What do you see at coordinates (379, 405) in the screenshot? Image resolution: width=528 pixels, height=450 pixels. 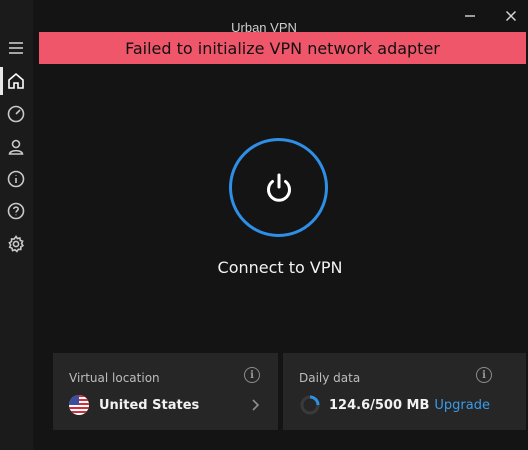 I see `daily-data-value: 124.6/500 MB` at bounding box center [379, 405].